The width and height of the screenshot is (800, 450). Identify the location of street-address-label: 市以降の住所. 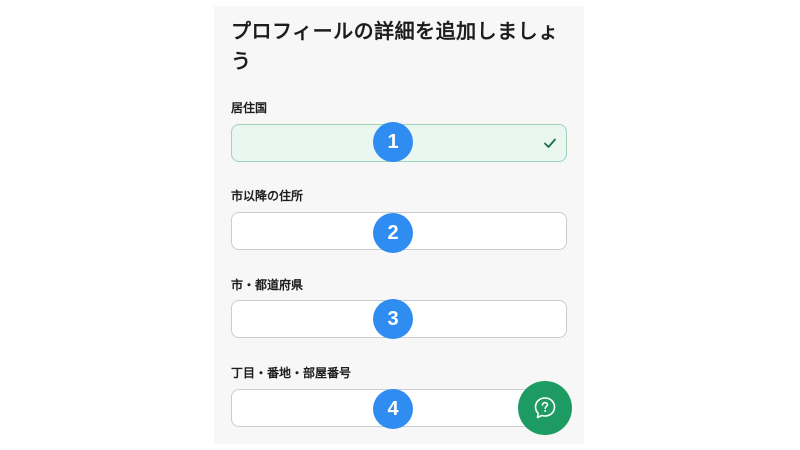
(267, 196).